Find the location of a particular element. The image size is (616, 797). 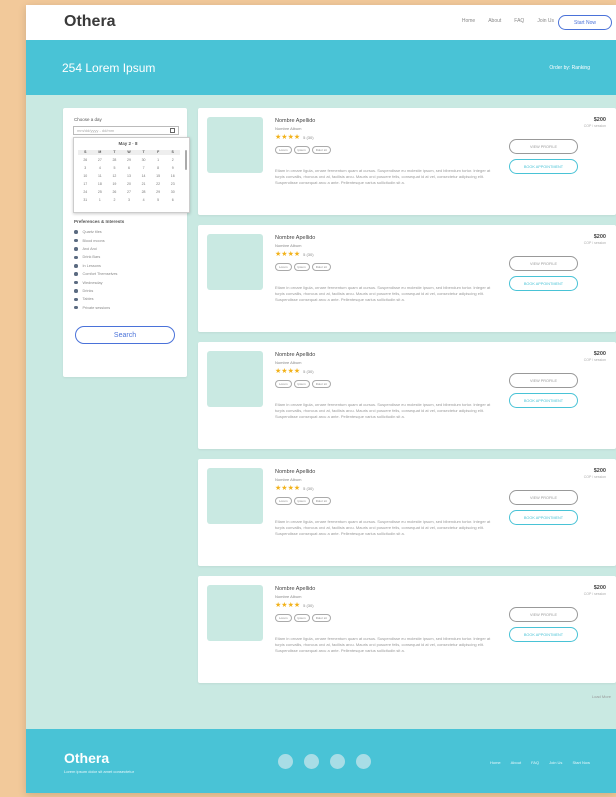

footer-link-start: Start Now is located at coordinates (581, 762).